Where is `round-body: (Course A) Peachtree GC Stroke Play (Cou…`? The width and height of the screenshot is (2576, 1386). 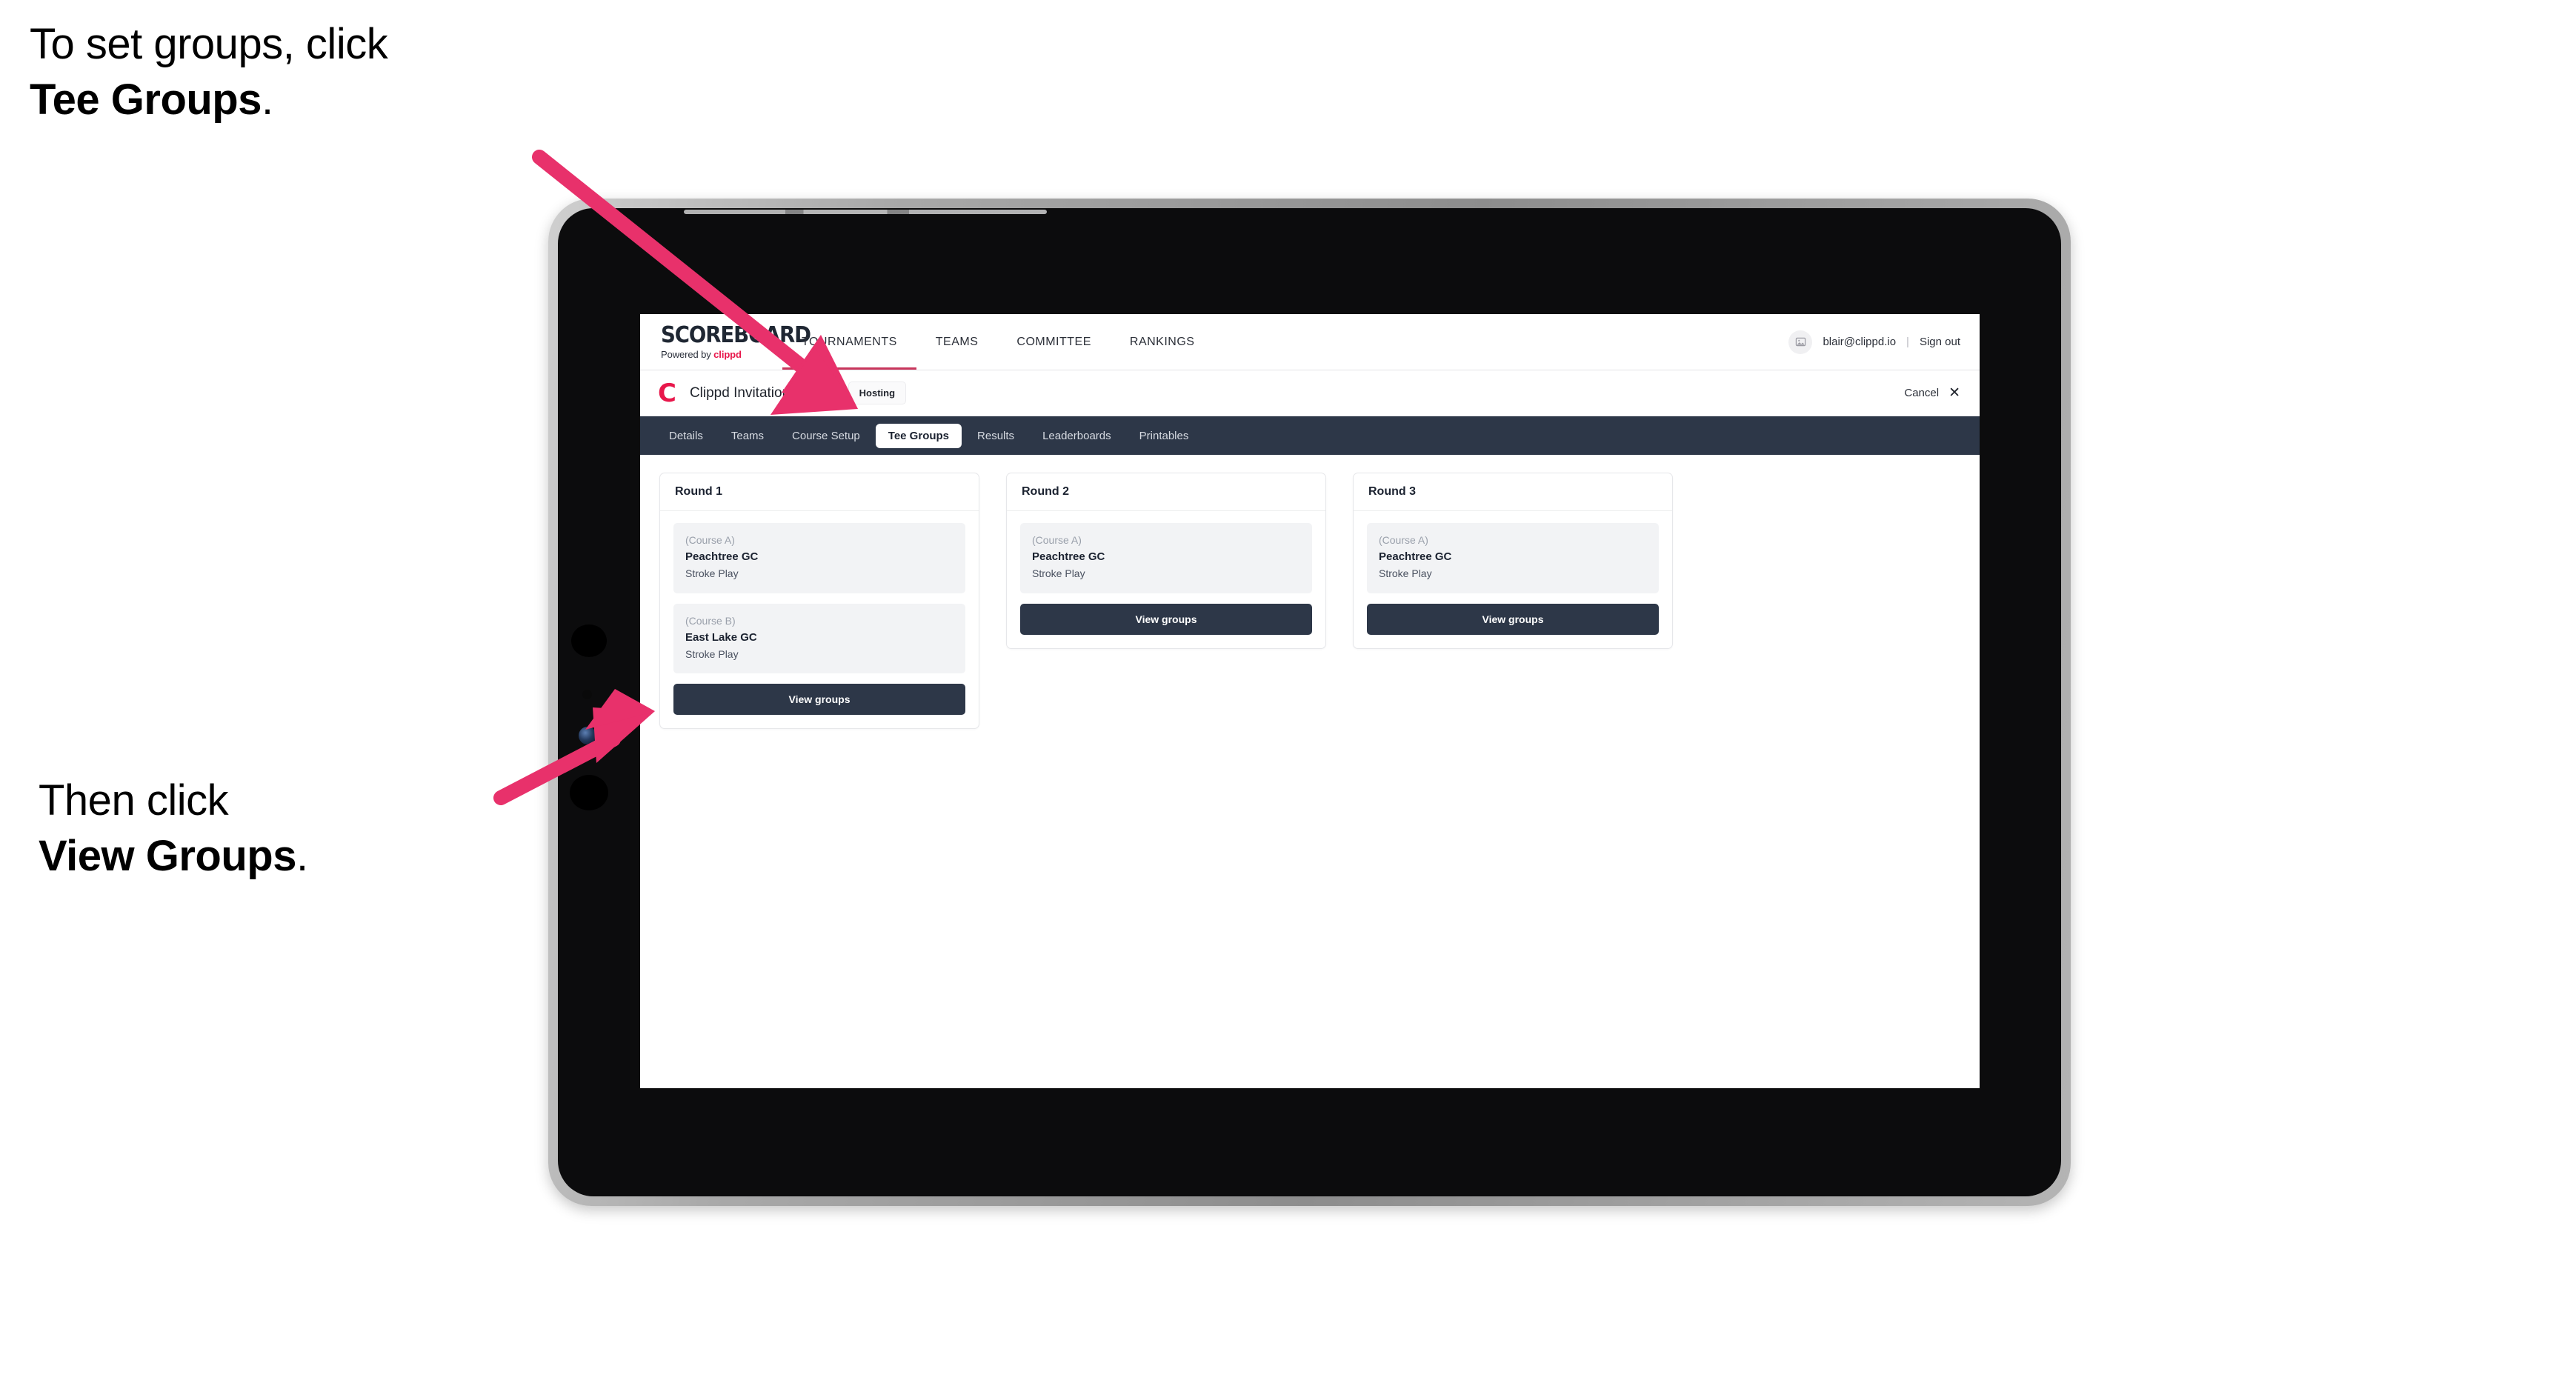 round-body: (Course A) Peachtree GC Stroke Play (Cou… is located at coordinates (819, 620).